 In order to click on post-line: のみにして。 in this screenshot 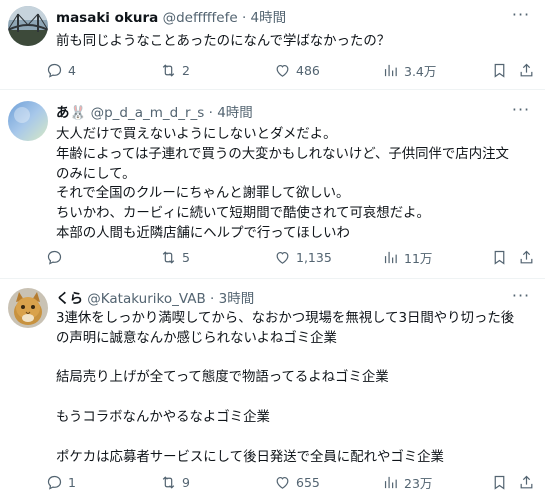, I will do `click(96, 174)`.